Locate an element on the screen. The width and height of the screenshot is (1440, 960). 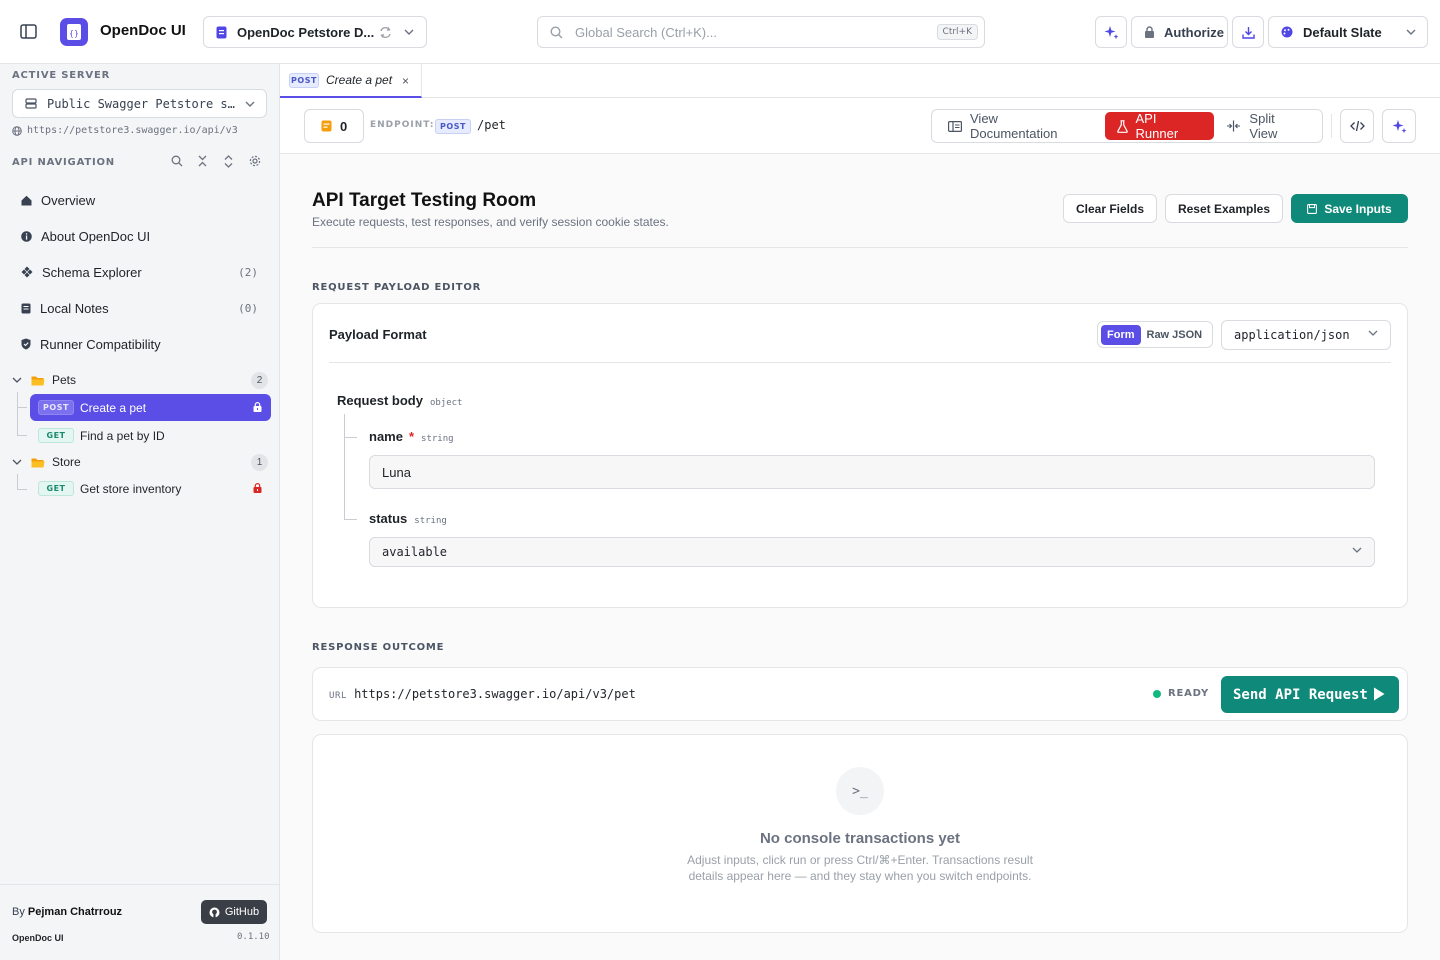
sidebar-item-count: (2) is located at coordinates (248, 272).